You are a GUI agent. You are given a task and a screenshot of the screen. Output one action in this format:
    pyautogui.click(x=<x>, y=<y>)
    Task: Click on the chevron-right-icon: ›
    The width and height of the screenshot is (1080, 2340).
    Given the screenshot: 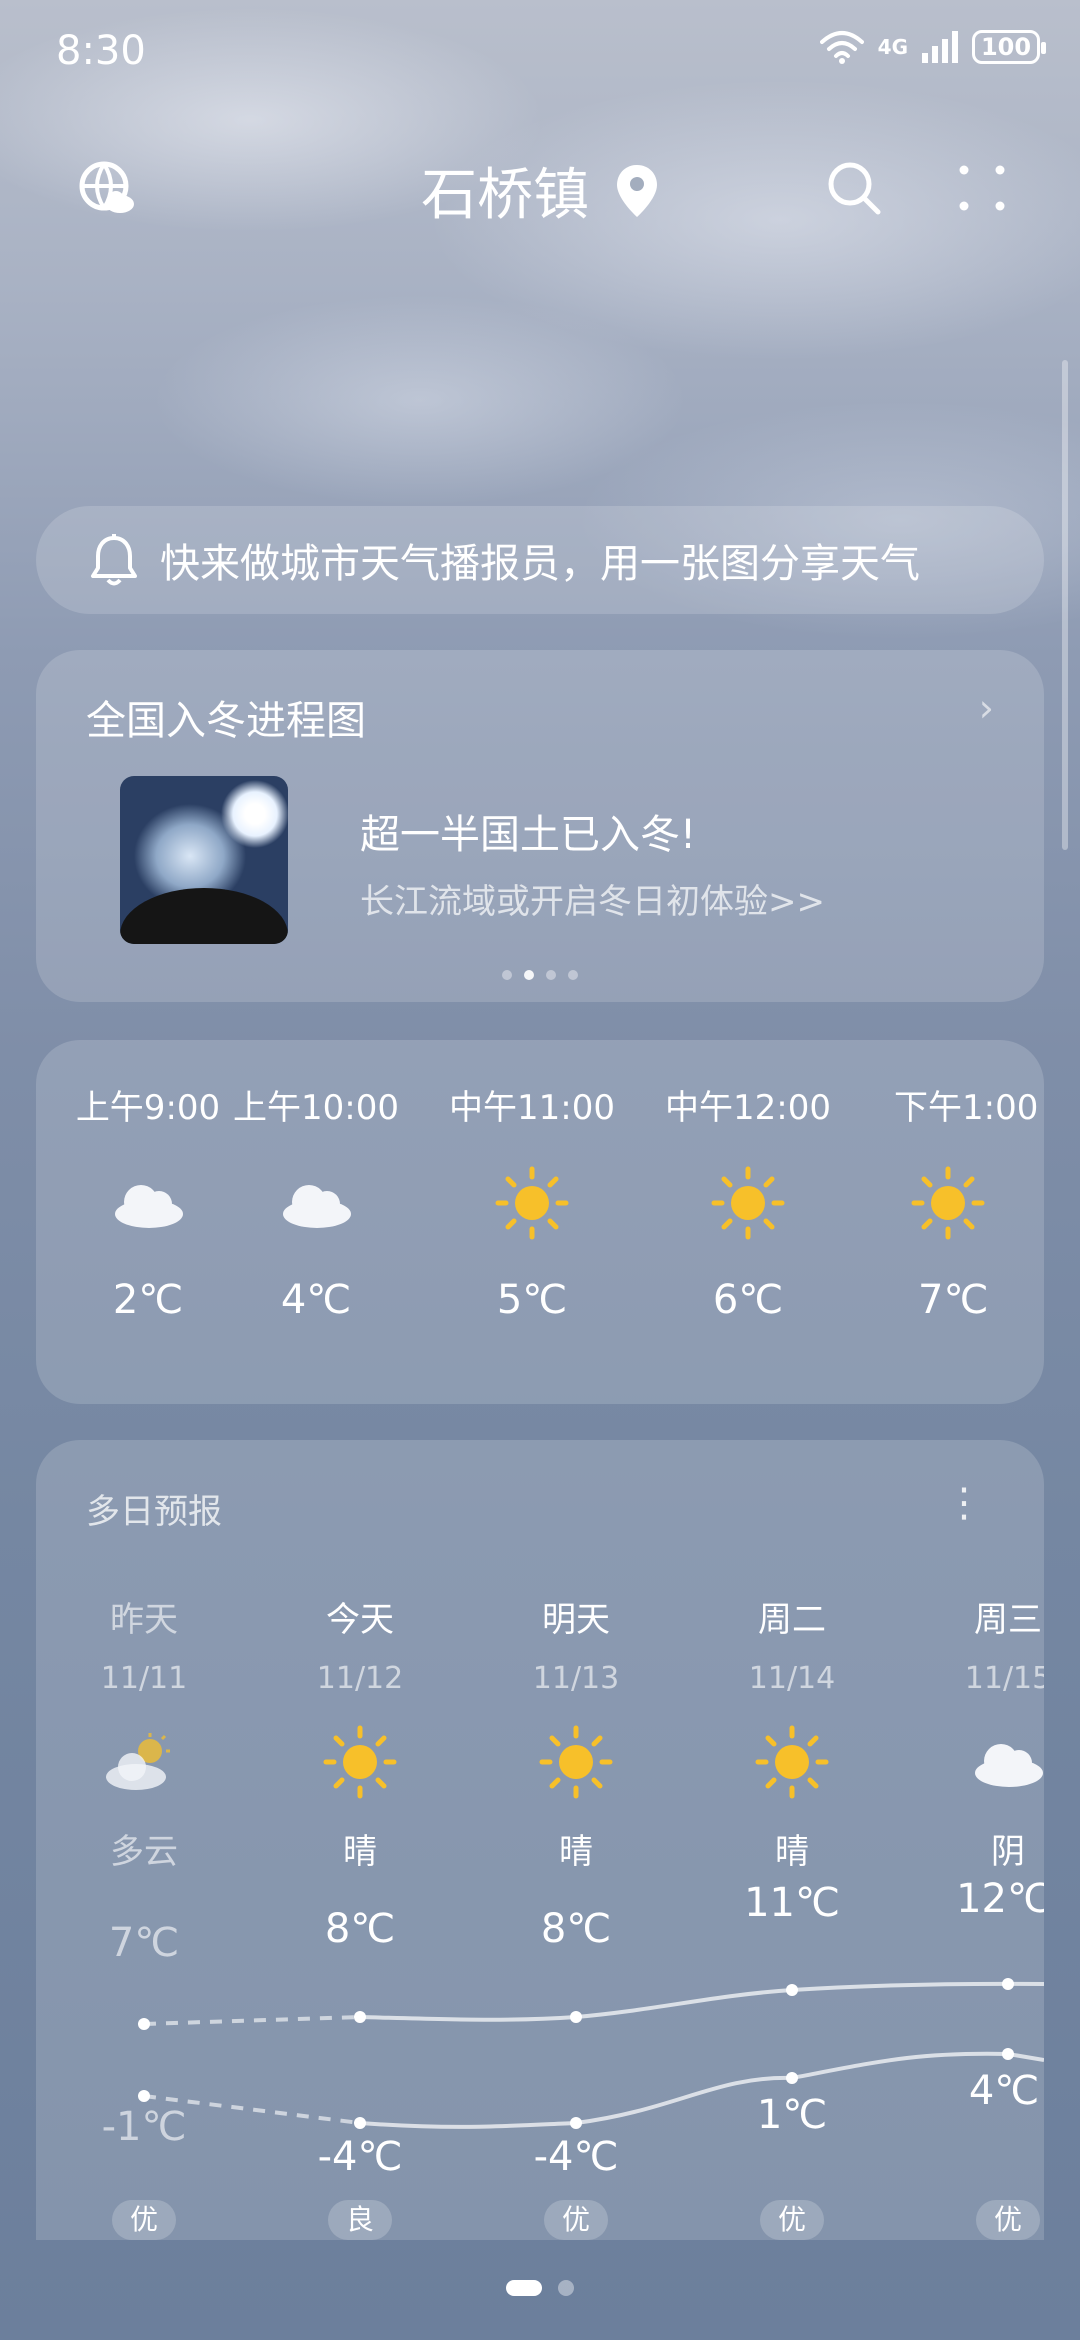 What is the action you would take?
    pyautogui.click(x=986, y=708)
    